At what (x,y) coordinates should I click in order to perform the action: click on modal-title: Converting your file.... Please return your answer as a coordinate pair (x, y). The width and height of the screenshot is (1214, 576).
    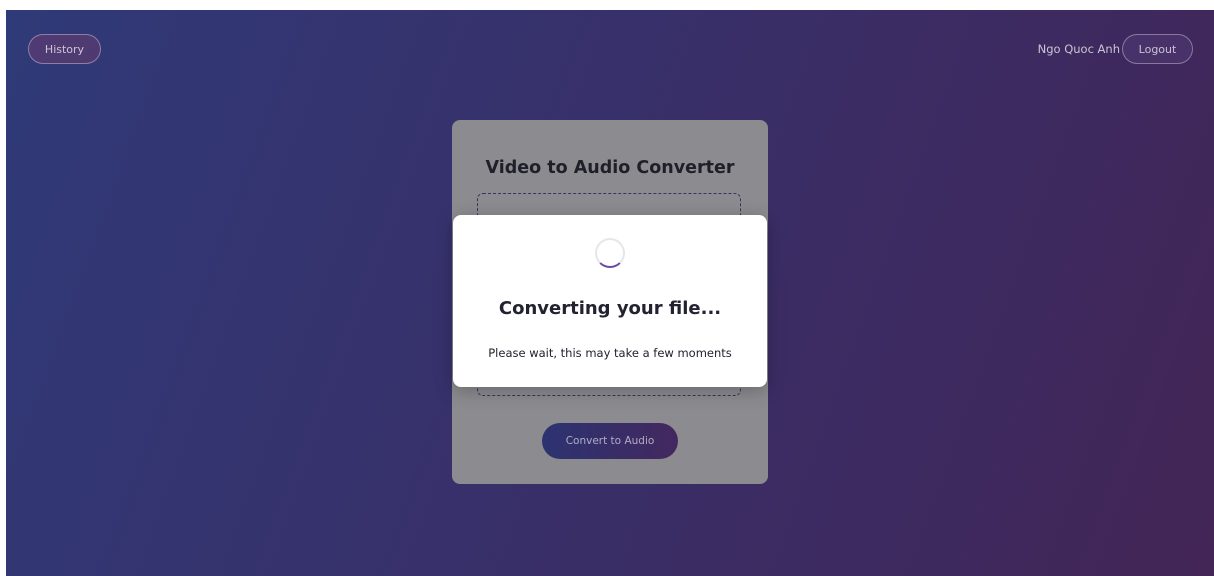
    Looking at the image, I should click on (610, 308).